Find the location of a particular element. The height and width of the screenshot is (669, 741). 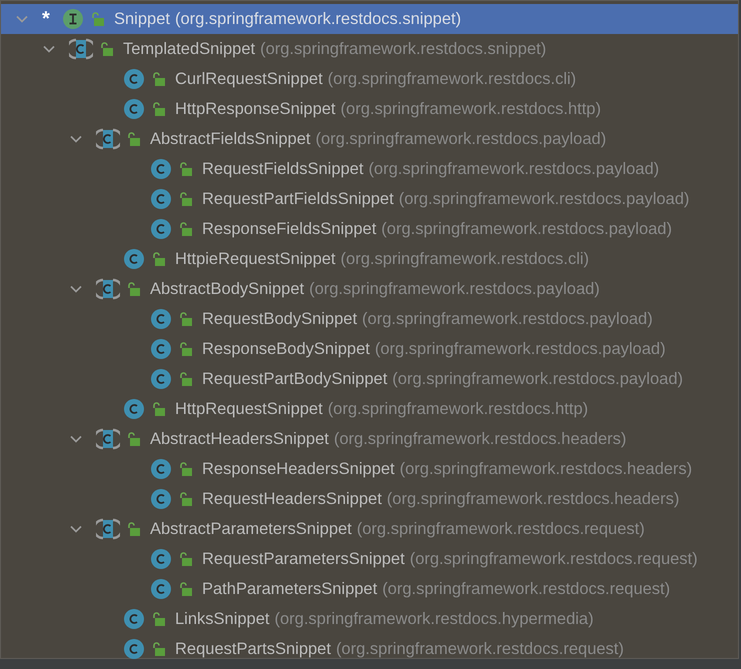

tree-row: AbstractFieldsSnippet (org.springframework.restdocs.payload) is located at coordinates (369, 139).